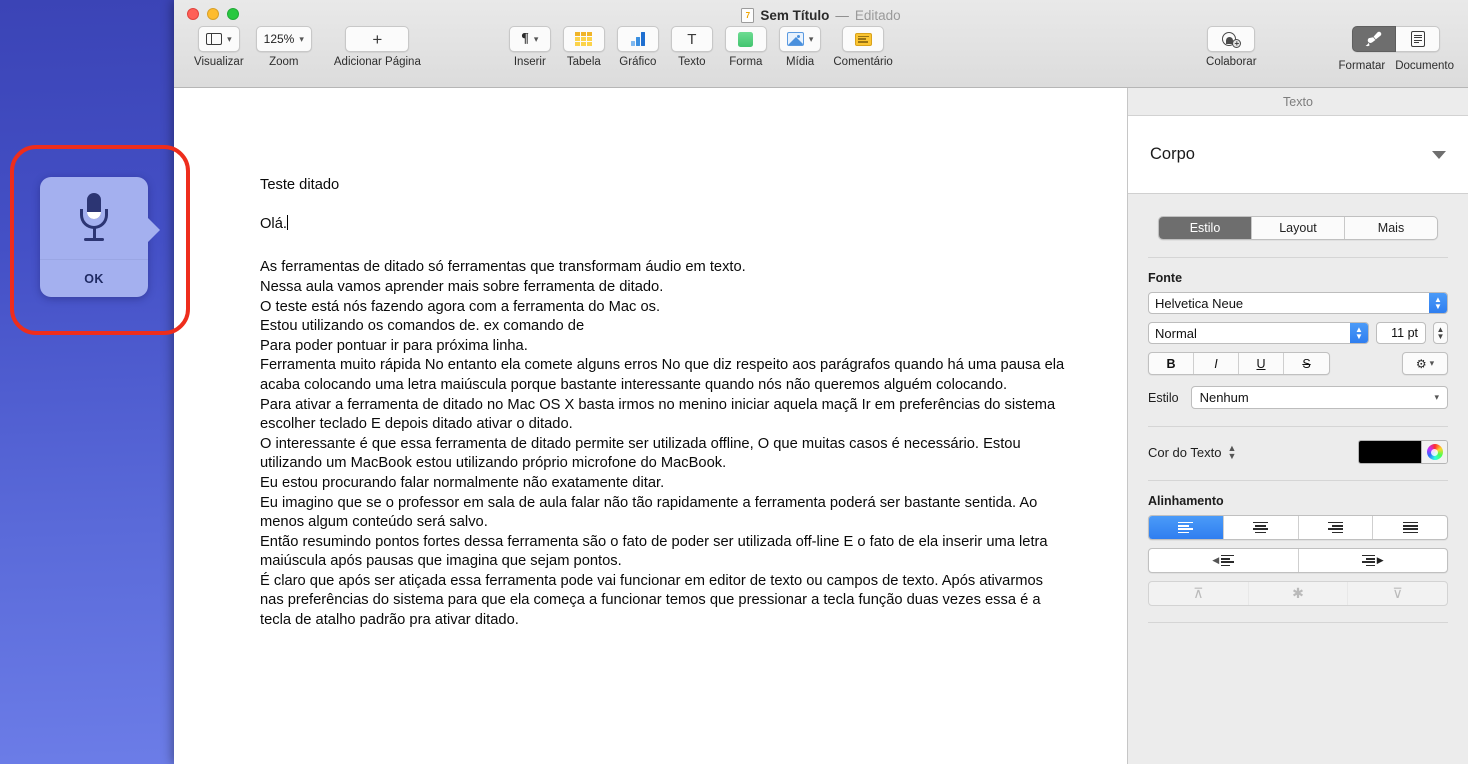 This screenshot has height=764, width=1468. What do you see at coordinates (1205, 228) in the screenshot?
I see `tab-estilo: Estilo` at bounding box center [1205, 228].